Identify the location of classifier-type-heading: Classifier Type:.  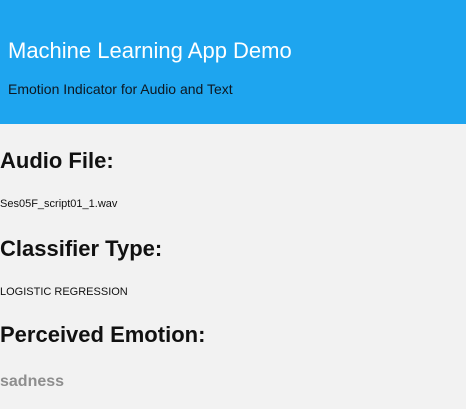
(81, 248).